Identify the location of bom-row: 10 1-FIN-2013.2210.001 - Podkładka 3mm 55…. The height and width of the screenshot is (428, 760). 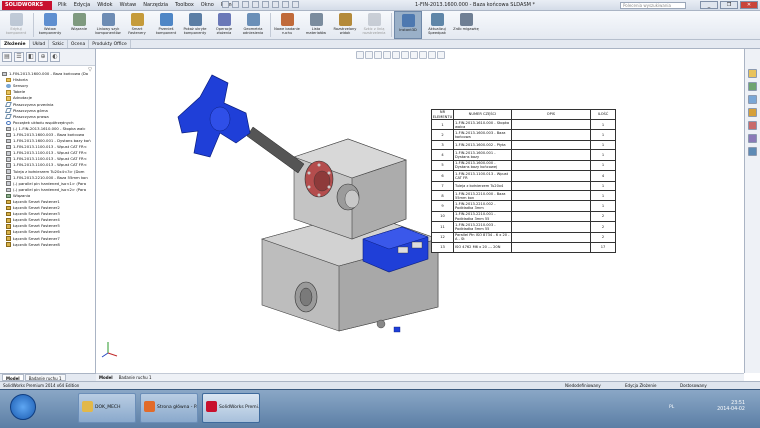
(523, 216).